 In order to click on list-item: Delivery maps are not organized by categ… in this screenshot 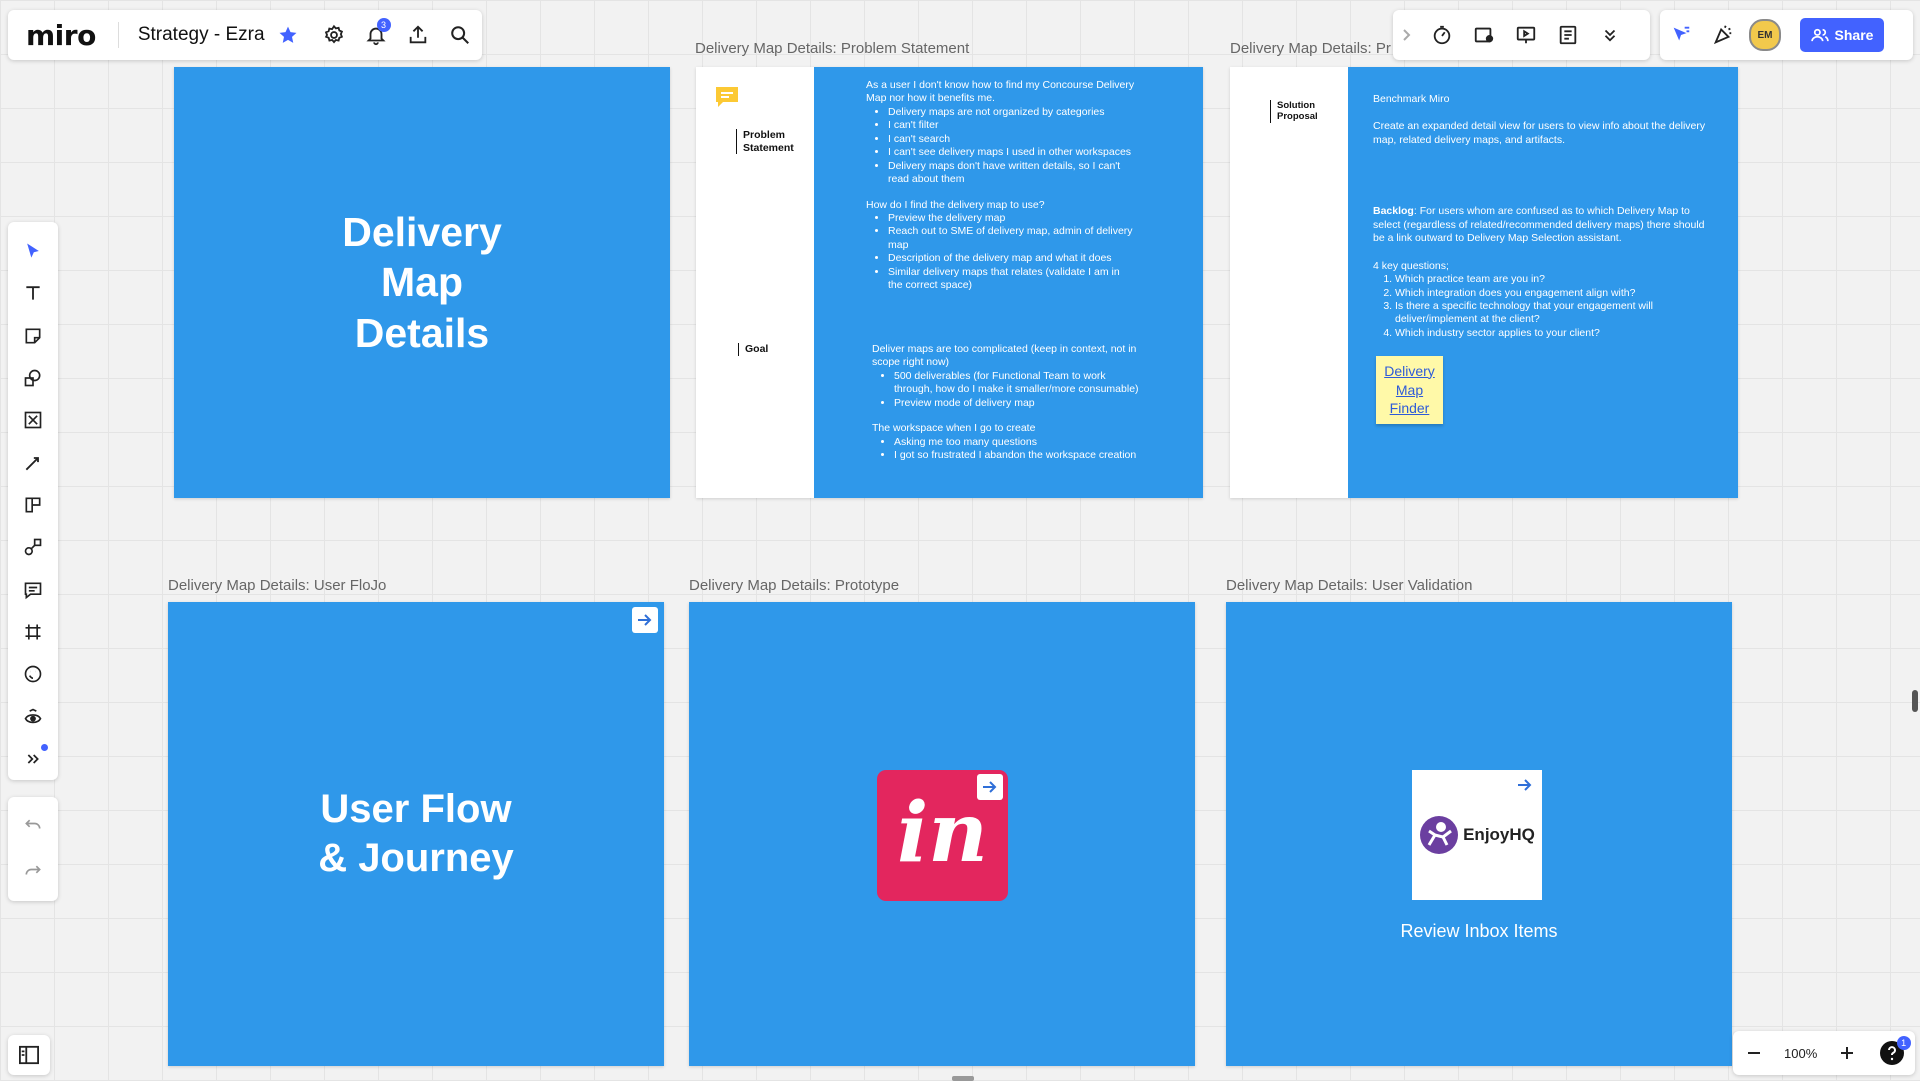, I will do `click(1012, 112)`.